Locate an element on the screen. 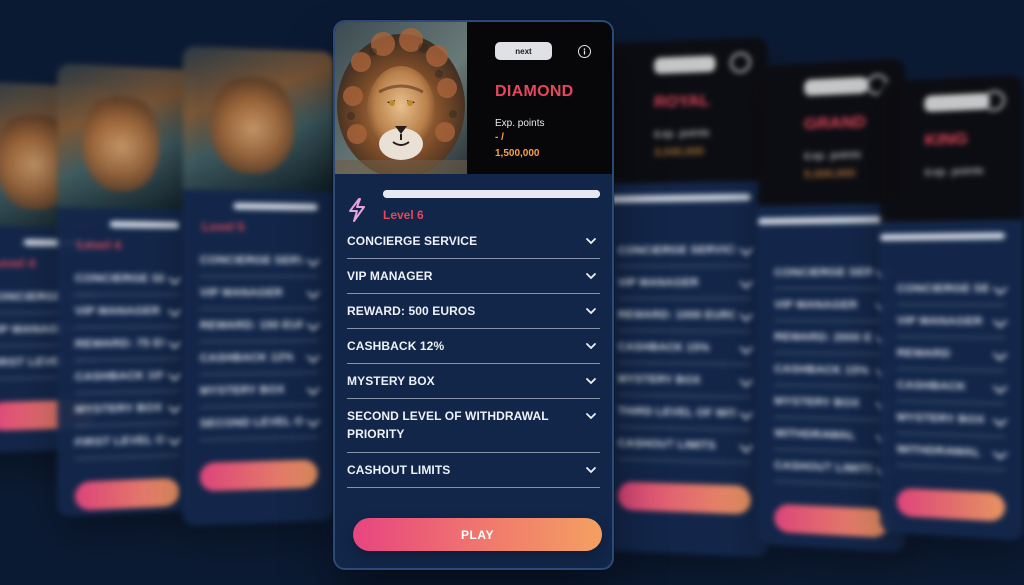 The image size is (1024, 585). tier-name: GRAND is located at coordinates (835, 123).